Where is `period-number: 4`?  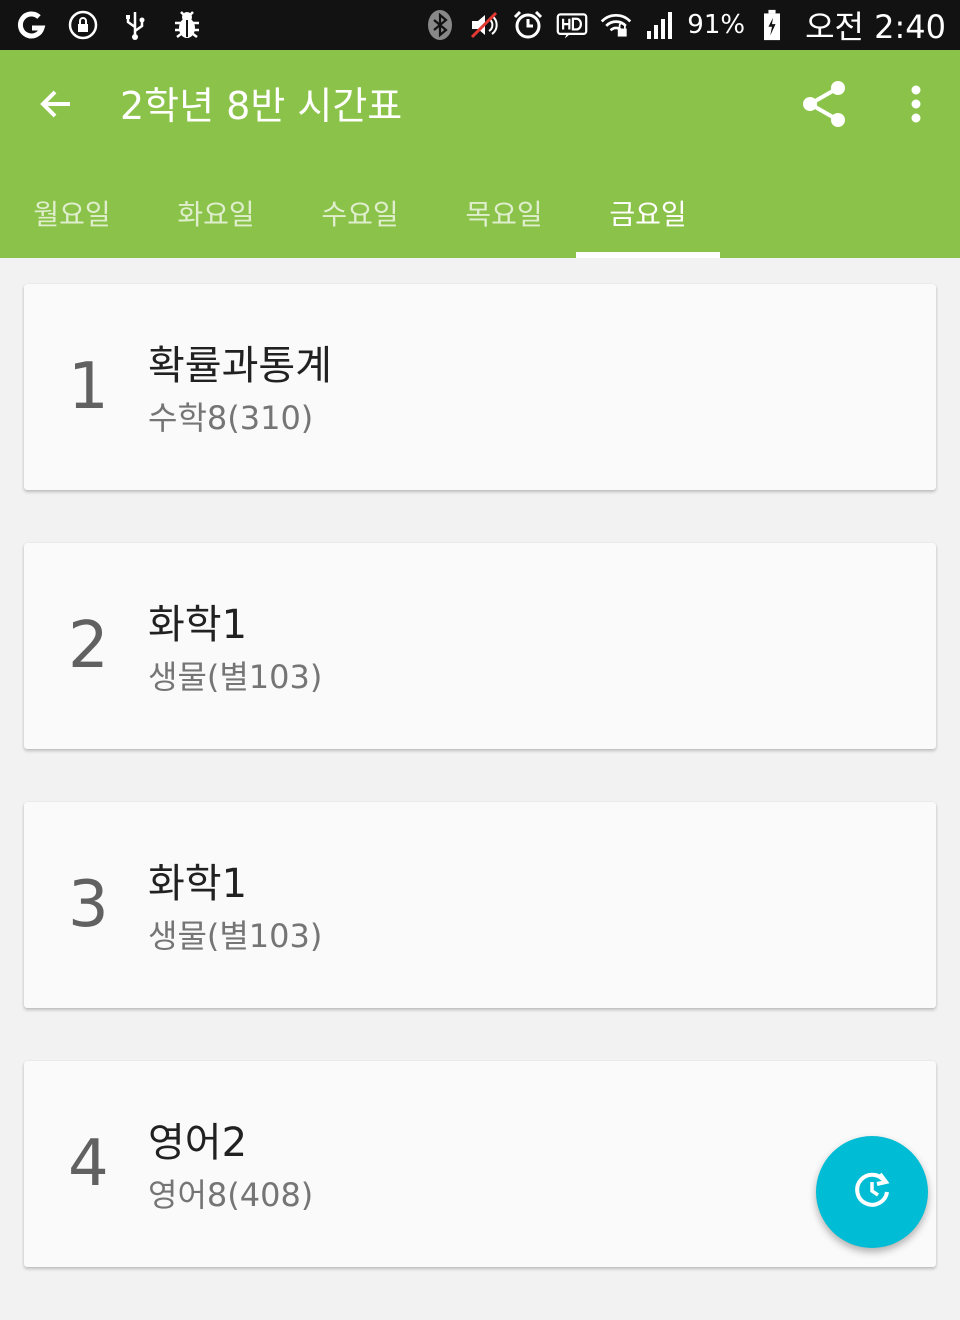 period-number: 4 is located at coordinates (88, 1164).